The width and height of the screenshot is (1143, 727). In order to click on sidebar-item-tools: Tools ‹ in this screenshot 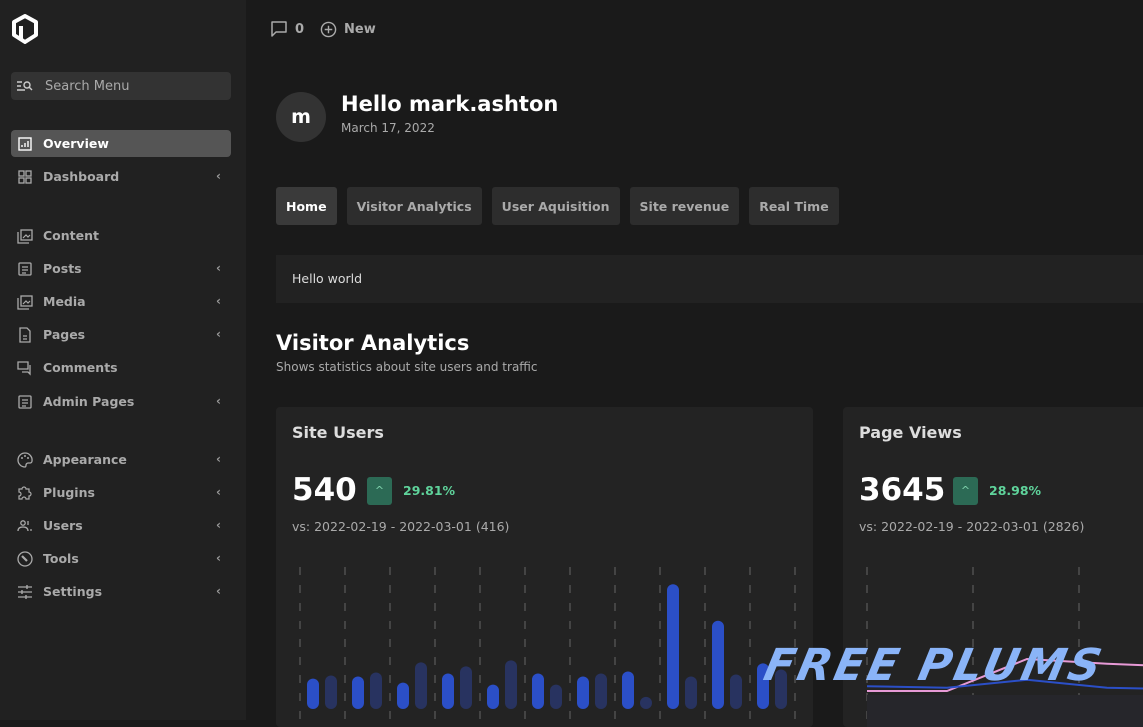, I will do `click(121, 558)`.